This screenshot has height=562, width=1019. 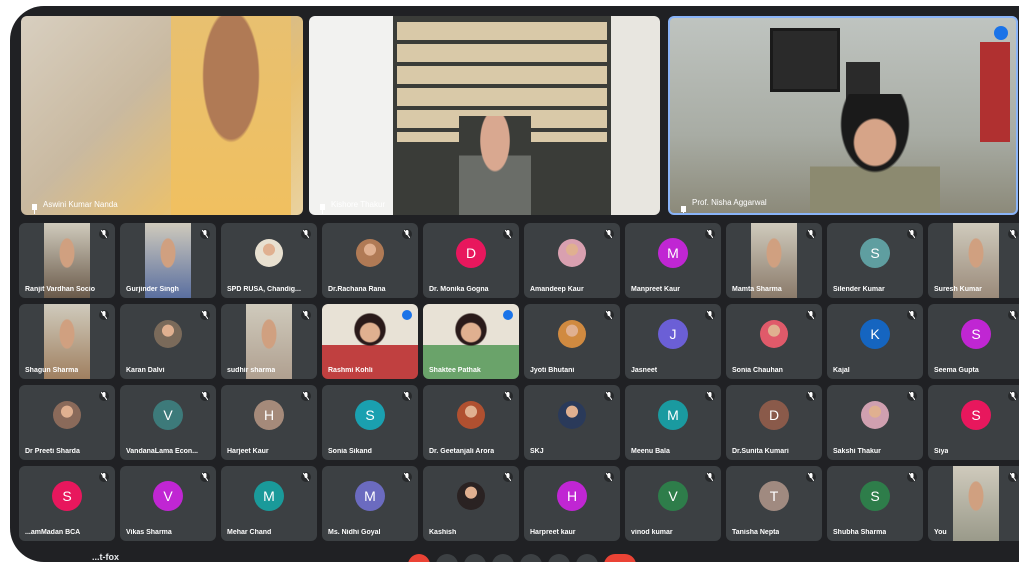 What do you see at coordinates (875, 341) in the screenshot?
I see `participant-tile: K Kajal` at bounding box center [875, 341].